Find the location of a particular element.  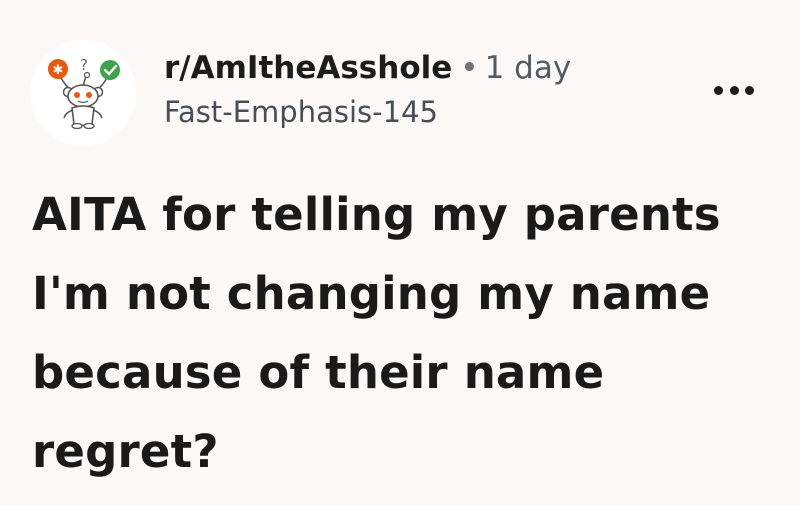

more-options-icon is located at coordinates (734, 90).